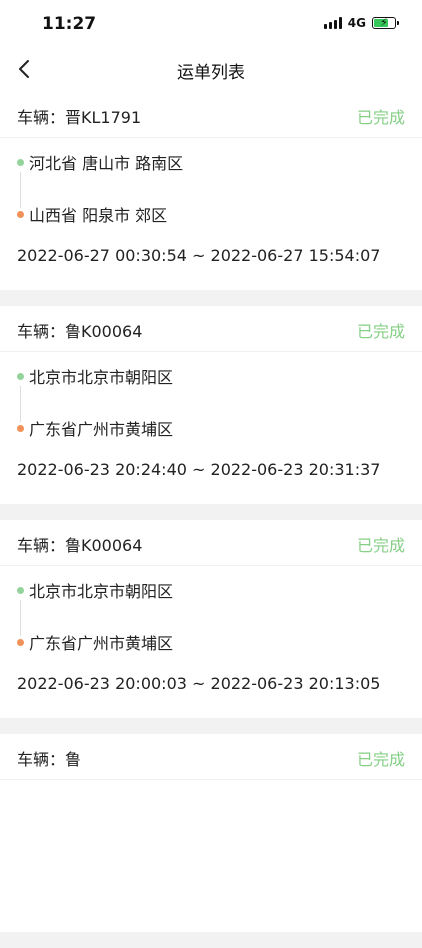  Describe the element at coordinates (332, 23) in the screenshot. I see `cellular-signal-icon` at that location.